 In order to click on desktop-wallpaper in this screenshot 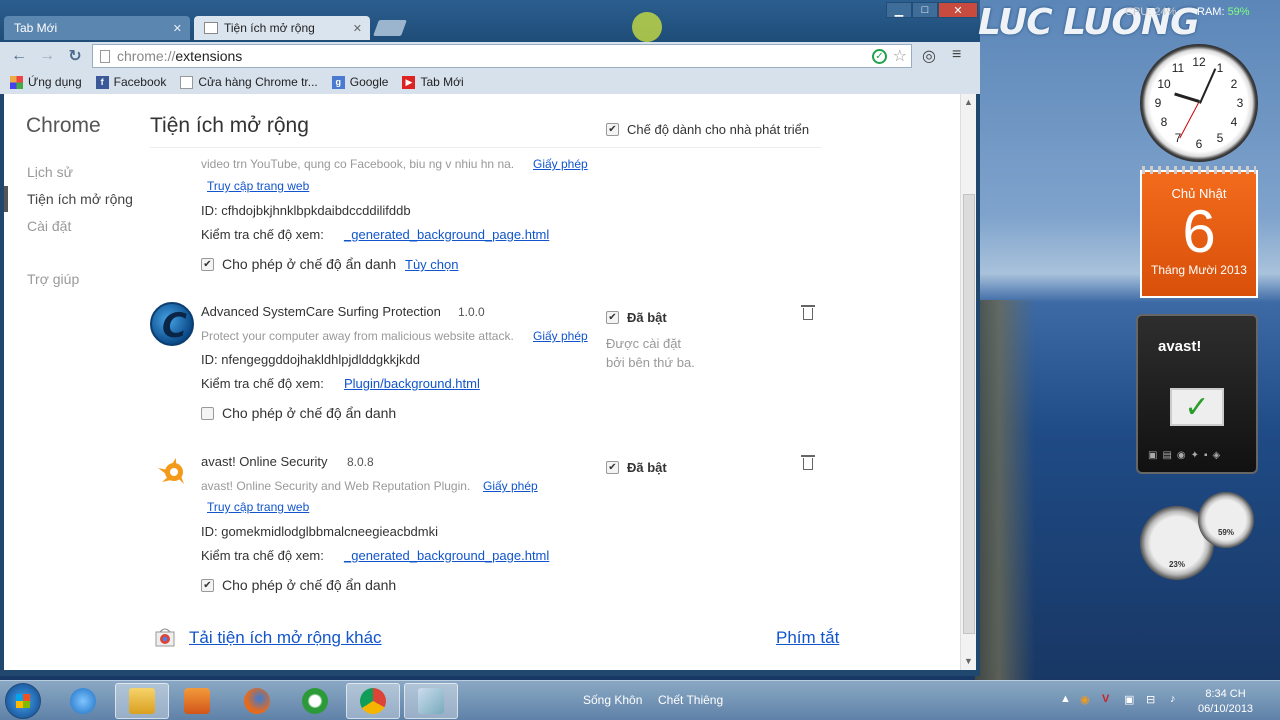, I will do `click(1005, 490)`.